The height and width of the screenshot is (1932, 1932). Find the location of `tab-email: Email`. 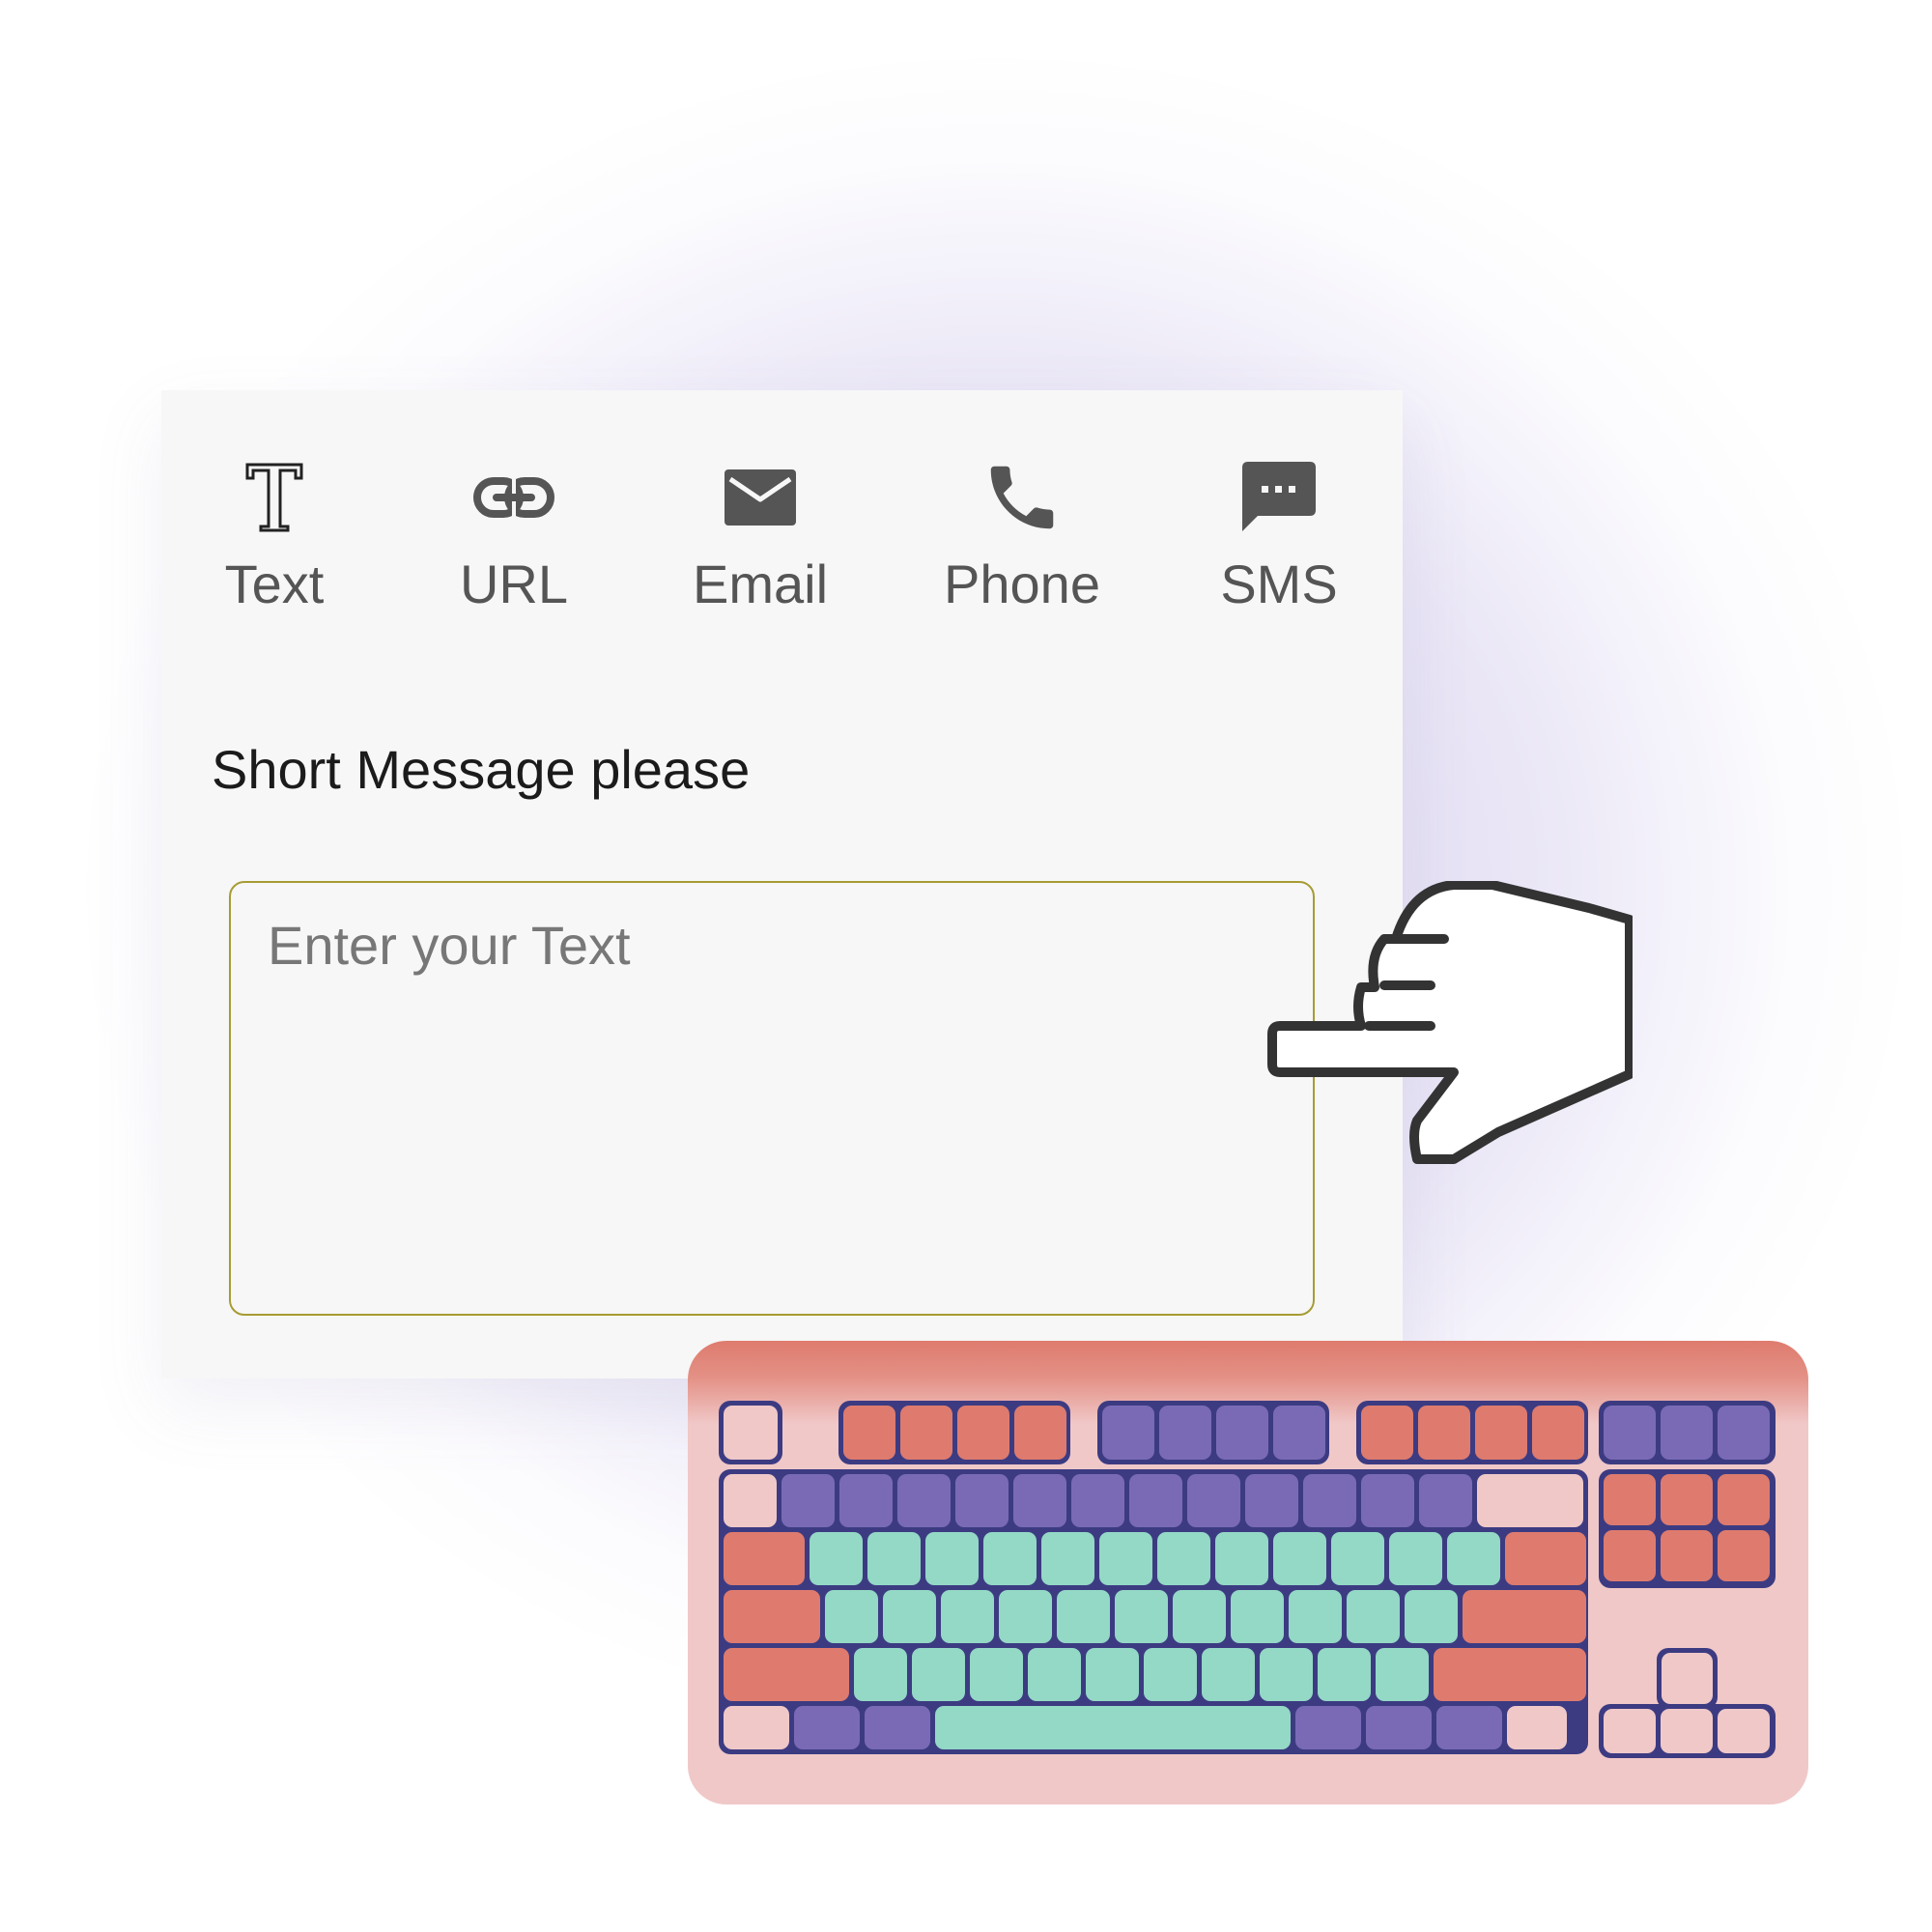

tab-email: Email is located at coordinates (760, 534).